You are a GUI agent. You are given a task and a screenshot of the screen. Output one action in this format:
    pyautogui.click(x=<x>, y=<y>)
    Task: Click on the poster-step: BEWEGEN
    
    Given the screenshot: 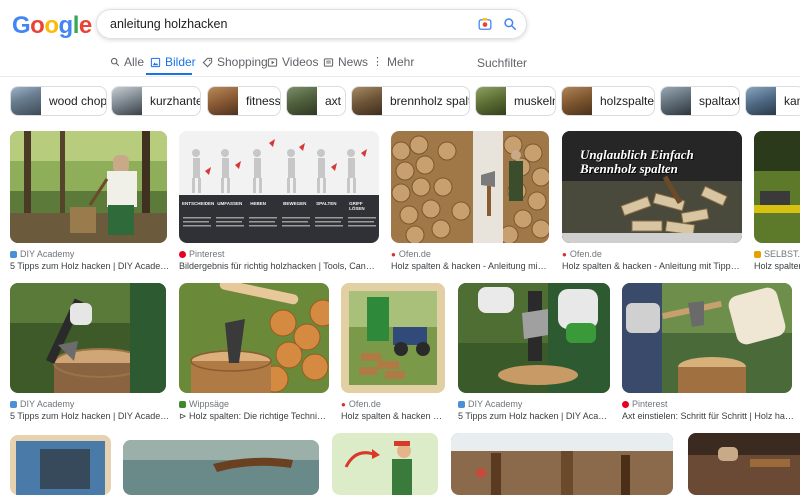 What is the action you would take?
    pyautogui.click(x=295, y=203)
    